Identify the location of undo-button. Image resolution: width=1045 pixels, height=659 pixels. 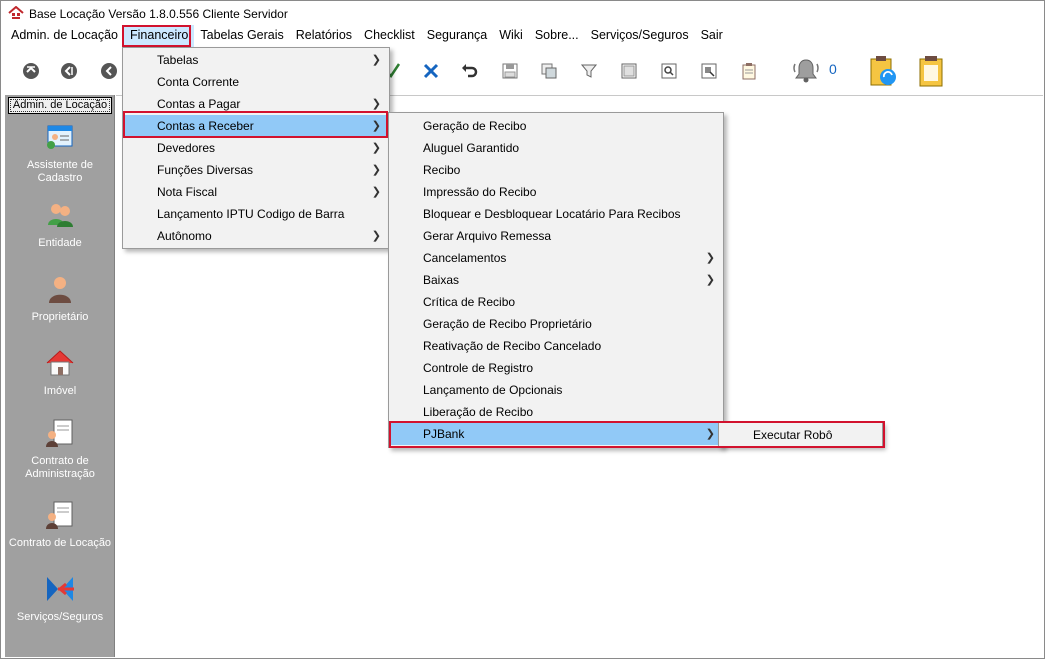
(470, 71).